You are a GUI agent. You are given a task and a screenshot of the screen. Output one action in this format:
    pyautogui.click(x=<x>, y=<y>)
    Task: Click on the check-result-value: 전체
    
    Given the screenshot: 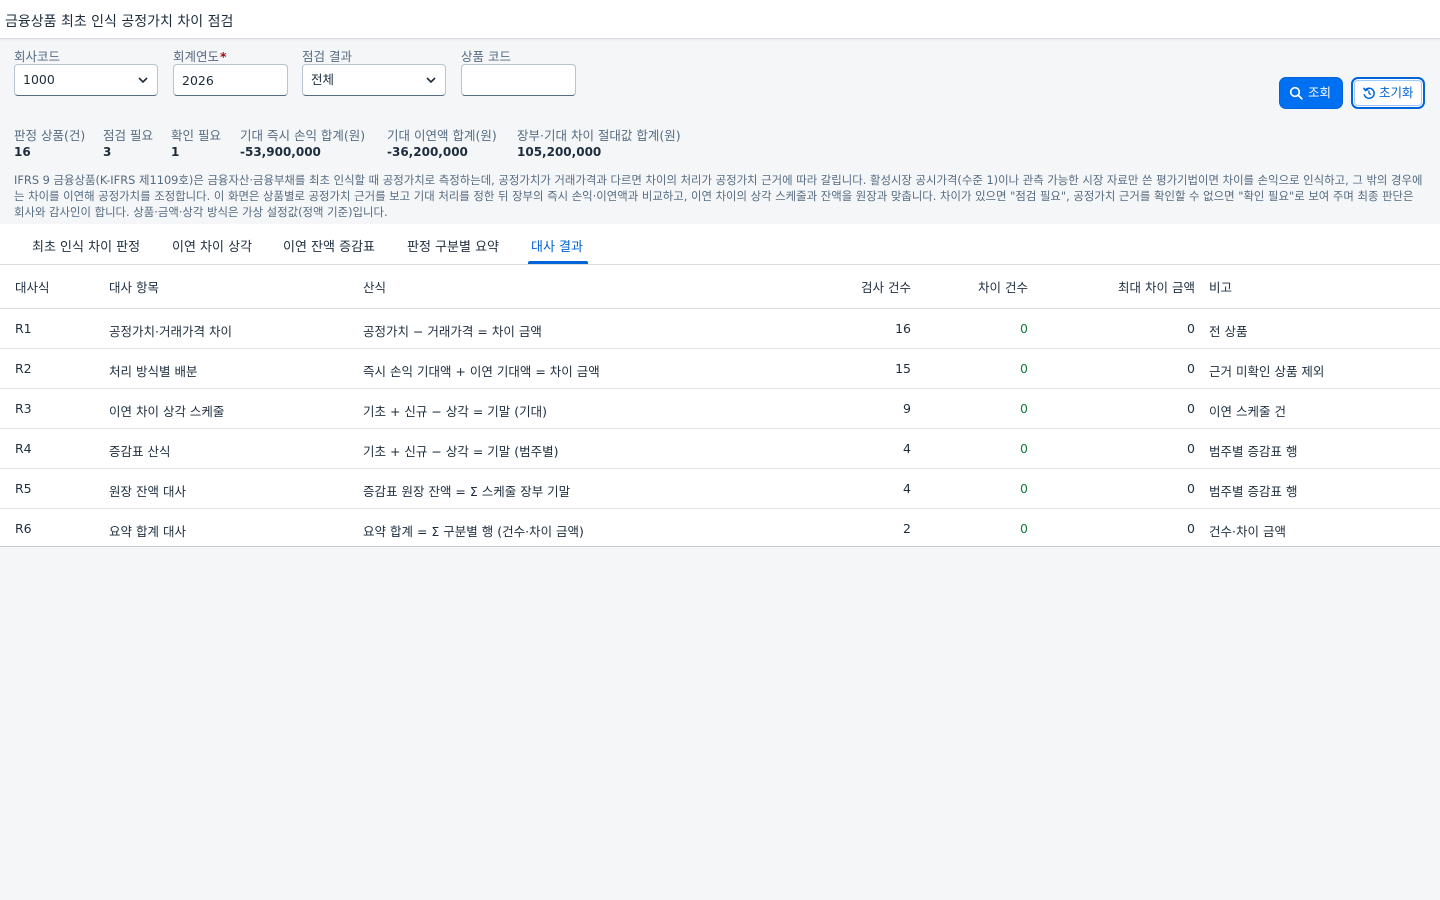 What is the action you would take?
    pyautogui.click(x=323, y=79)
    